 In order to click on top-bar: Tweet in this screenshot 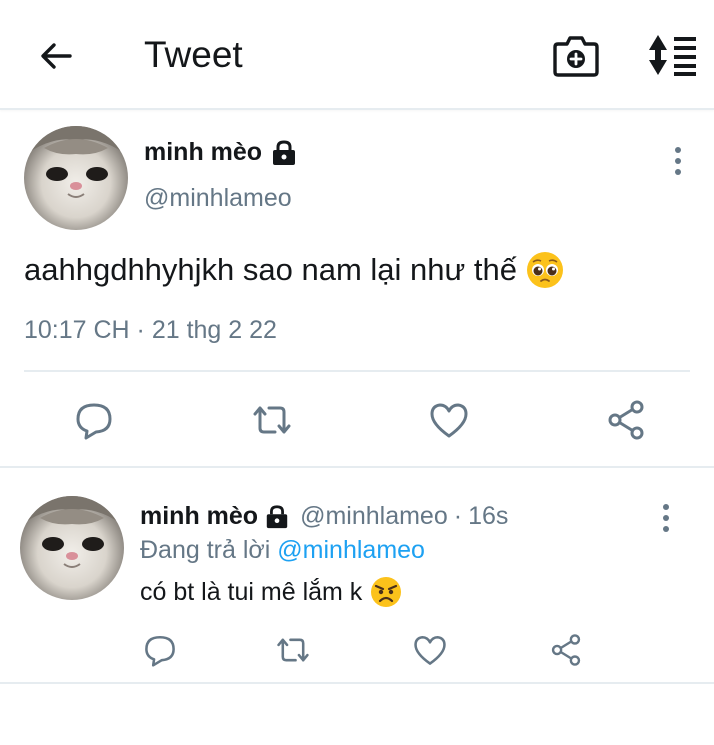, I will do `click(357, 55)`.